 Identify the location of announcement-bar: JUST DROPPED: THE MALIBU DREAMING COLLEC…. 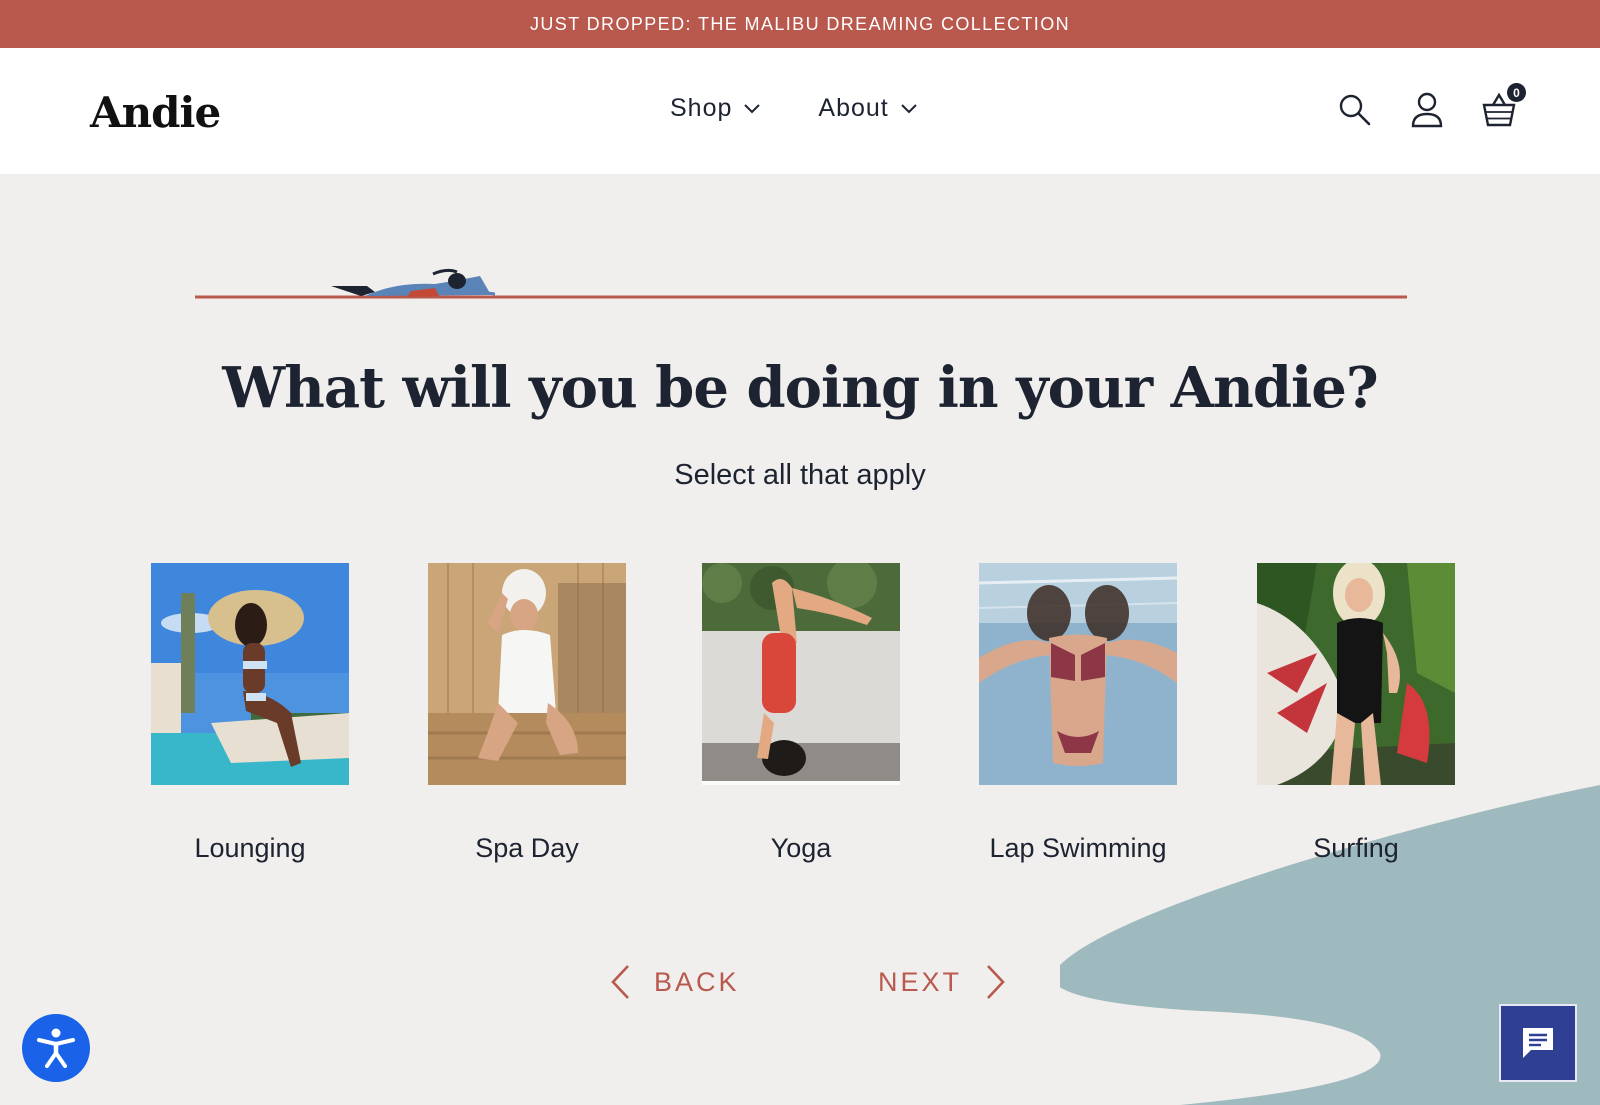
(800, 24).